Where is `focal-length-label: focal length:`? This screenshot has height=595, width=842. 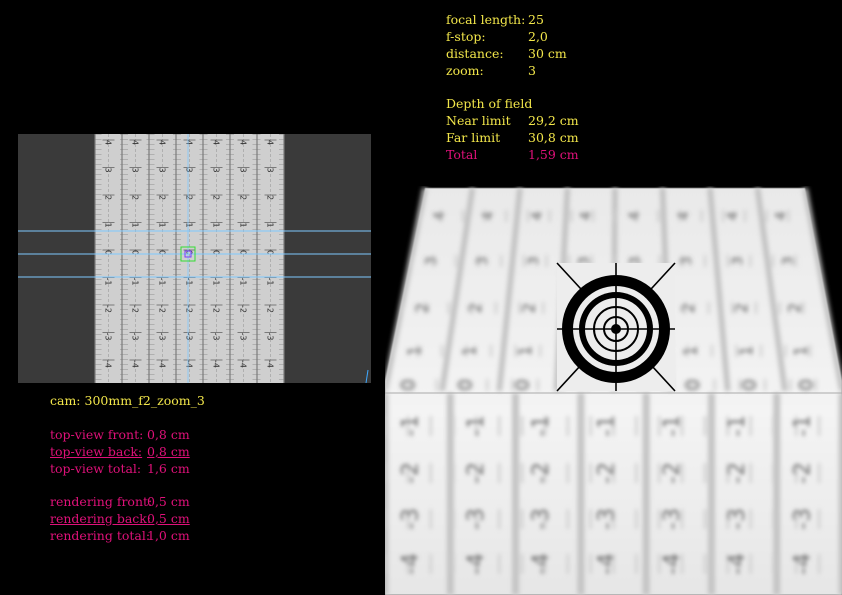 focal-length-label: focal length: is located at coordinates (486, 19).